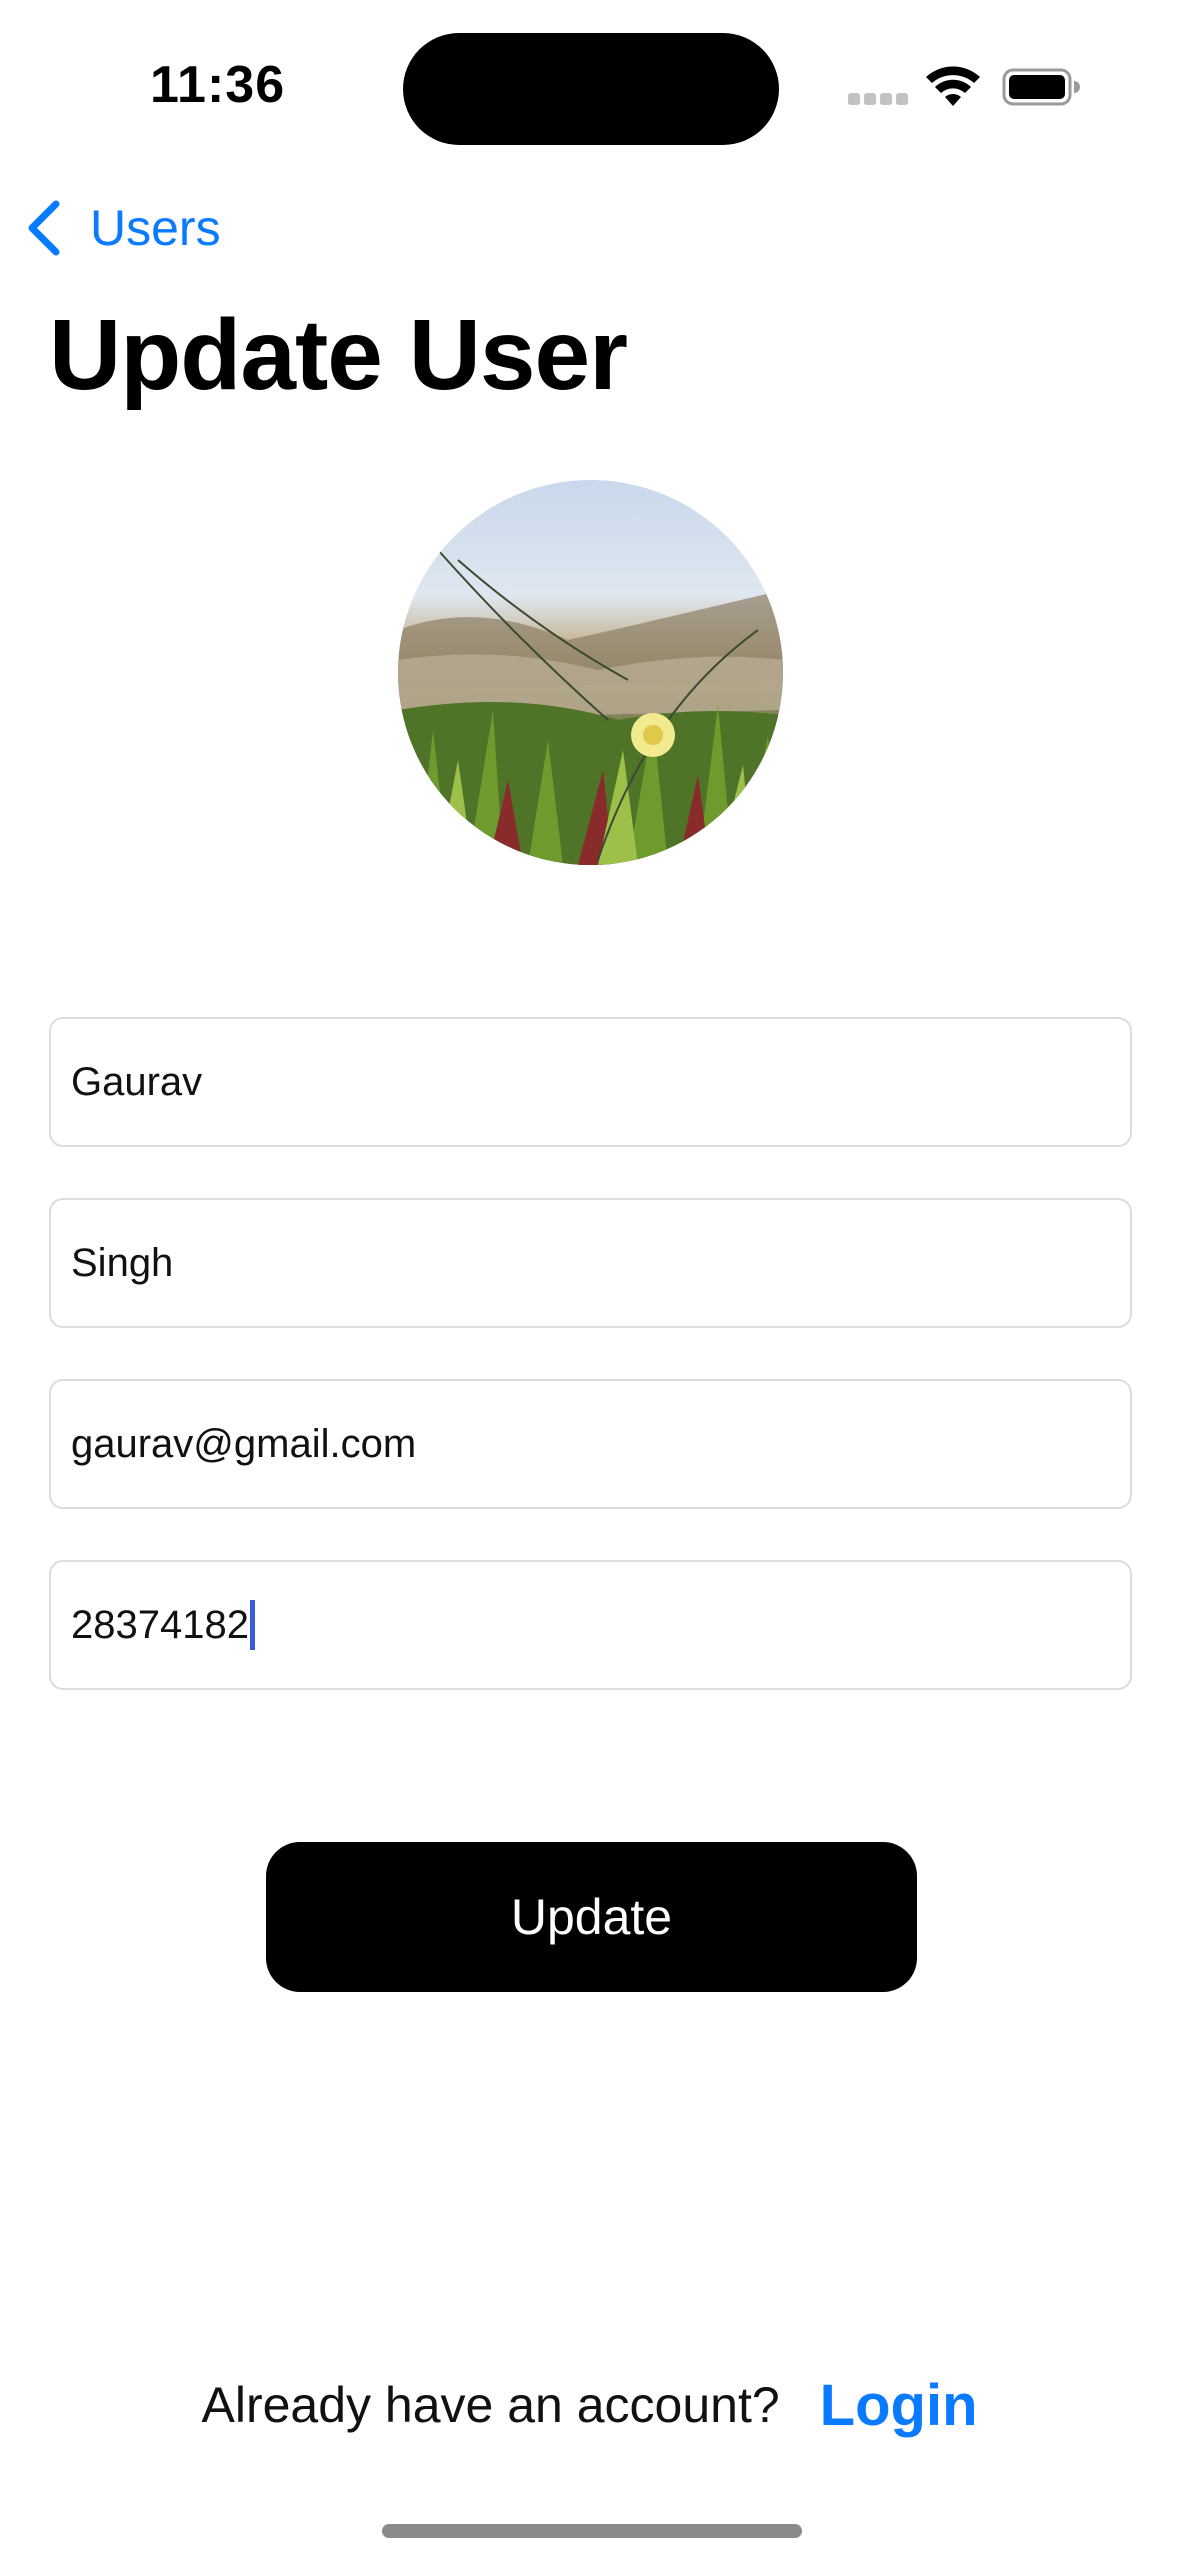  What do you see at coordinates (44, 228) in the screenshot?
I see `chevron-left-icon` at bounding box center [44, 228].